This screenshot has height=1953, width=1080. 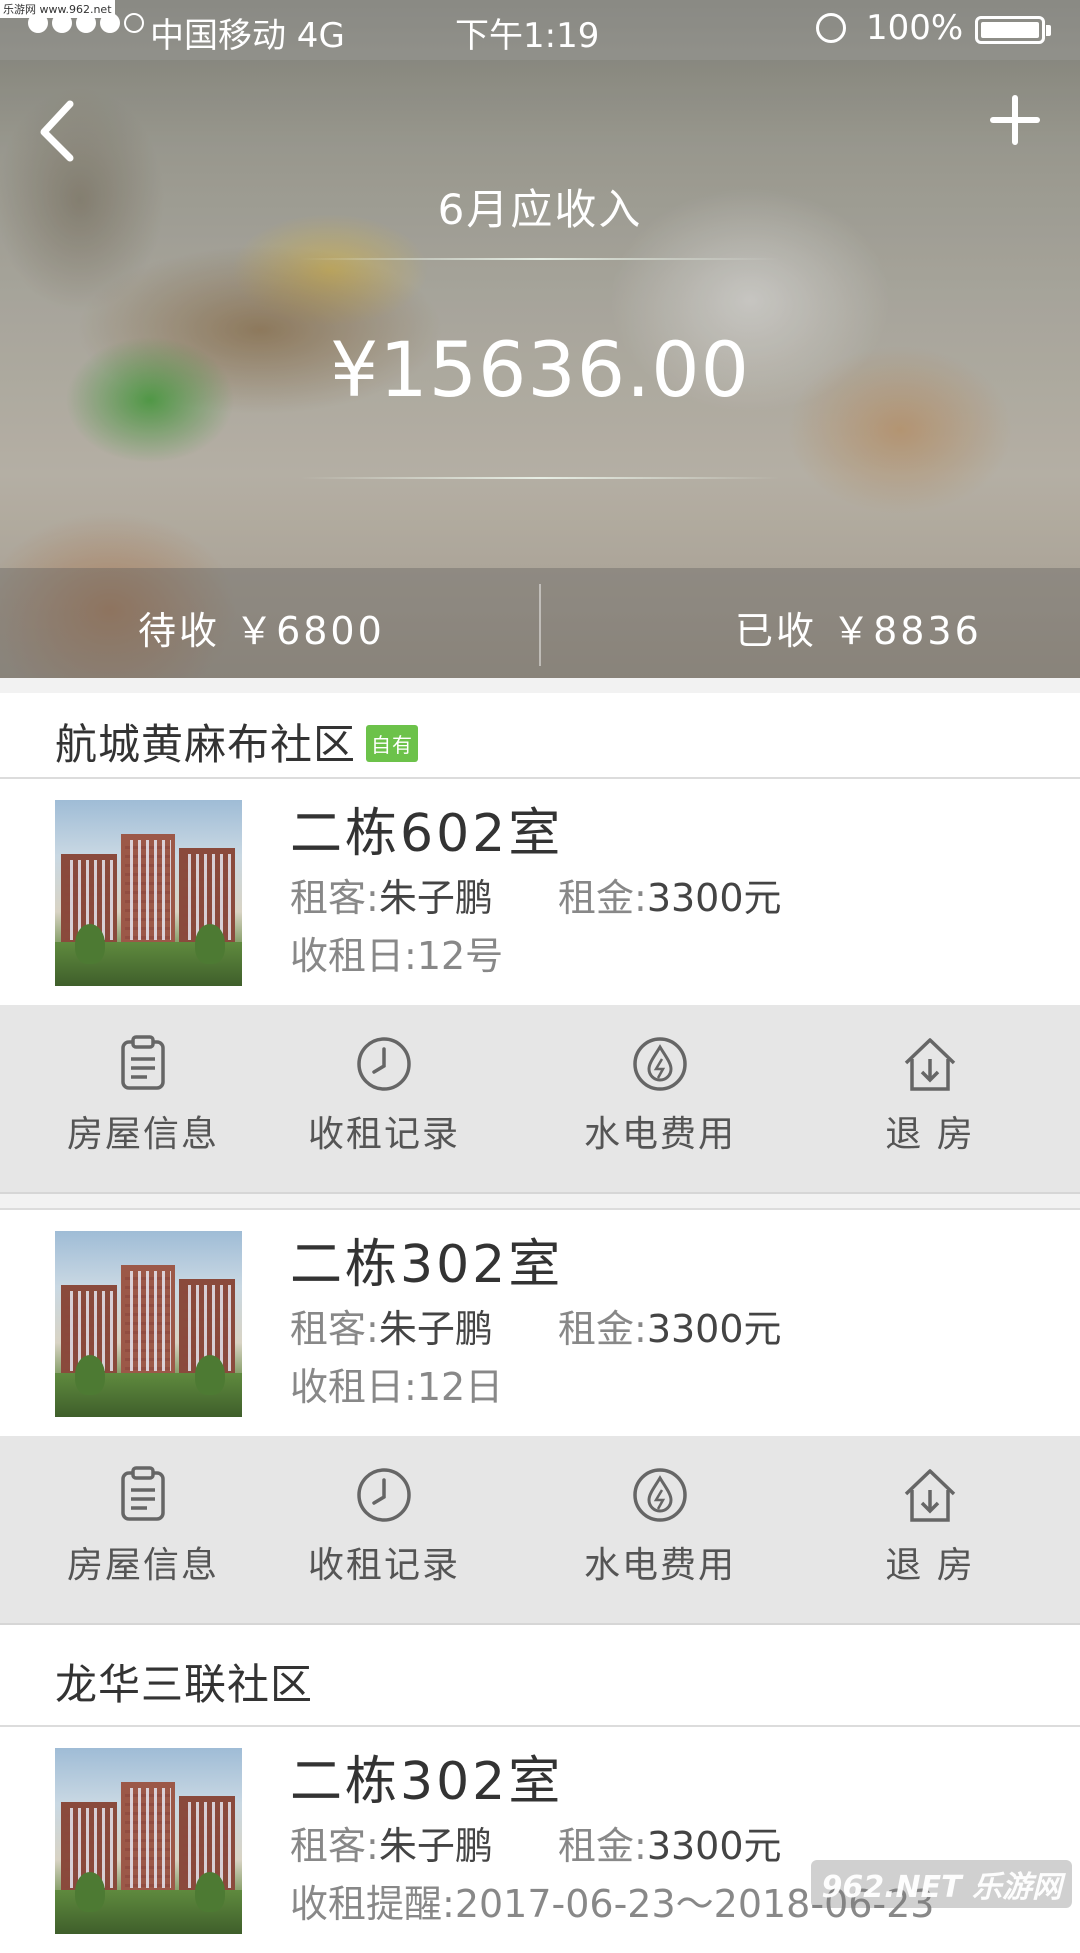 What do you see at coordinates (540, 369) in the screenshot?
I see `income-amount: ¥15636.00` at bounding box center [540, 369].